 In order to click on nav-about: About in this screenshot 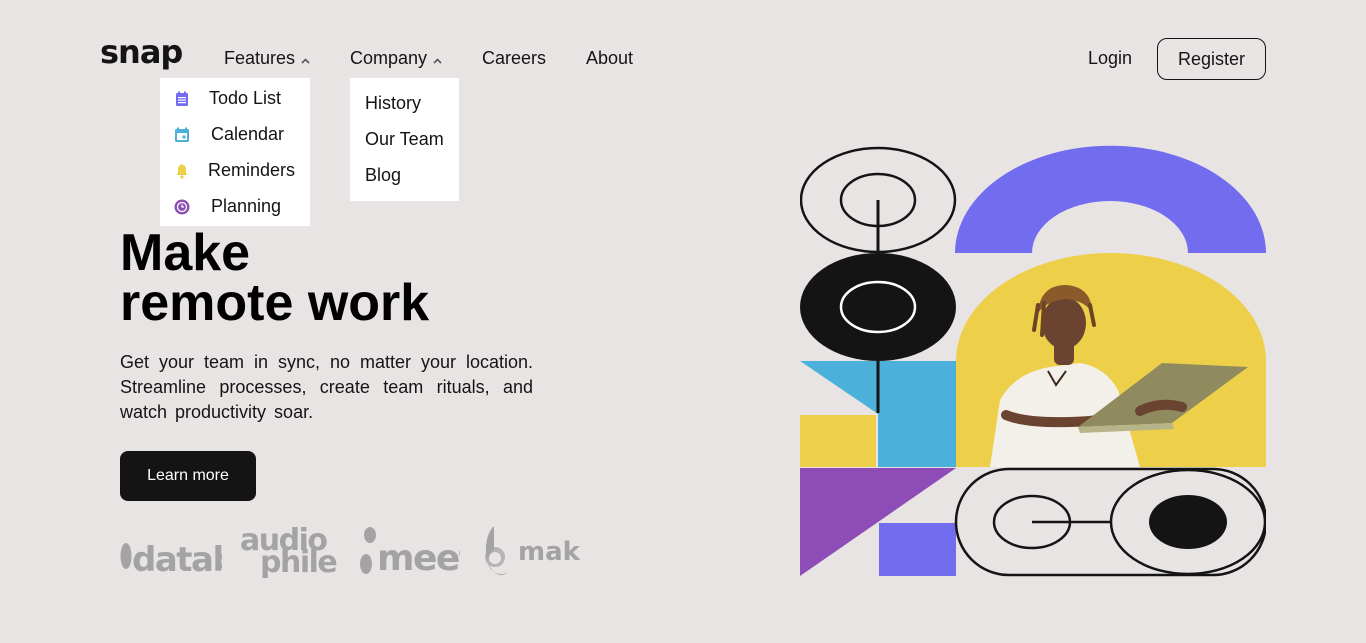, I will do `click(609, 58)`.